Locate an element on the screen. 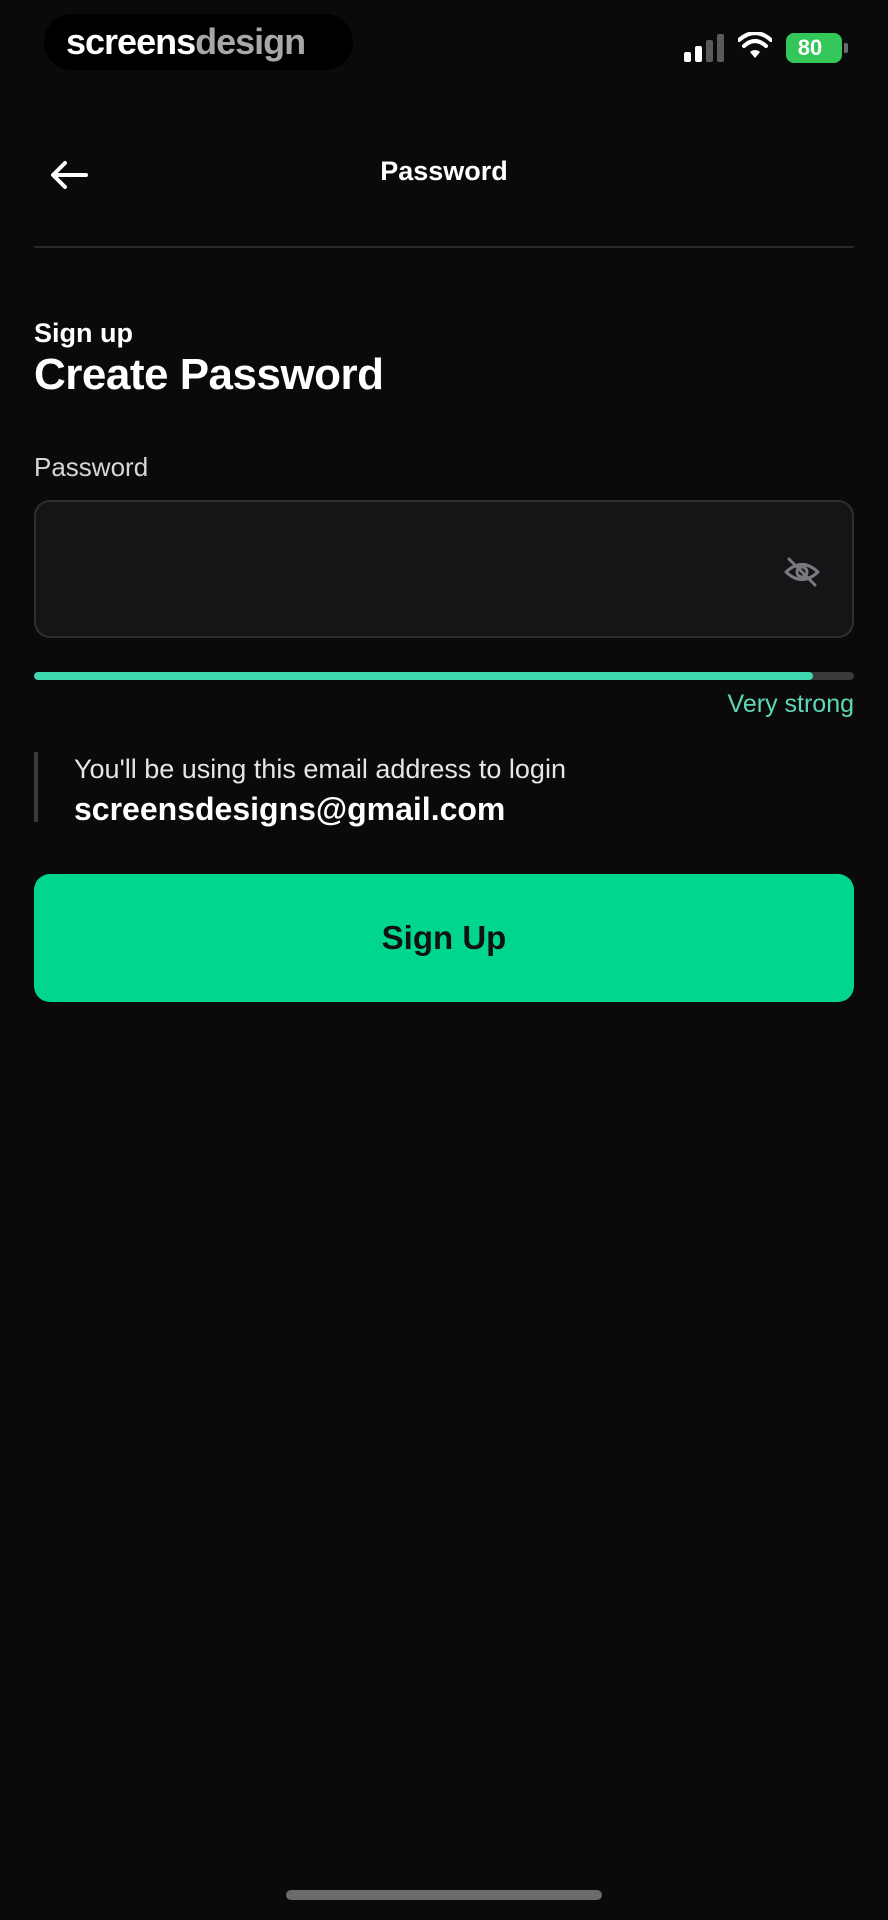 This screenshot has width=888, height=1920. battery-level: 80 is located at coordinates (810, 47).